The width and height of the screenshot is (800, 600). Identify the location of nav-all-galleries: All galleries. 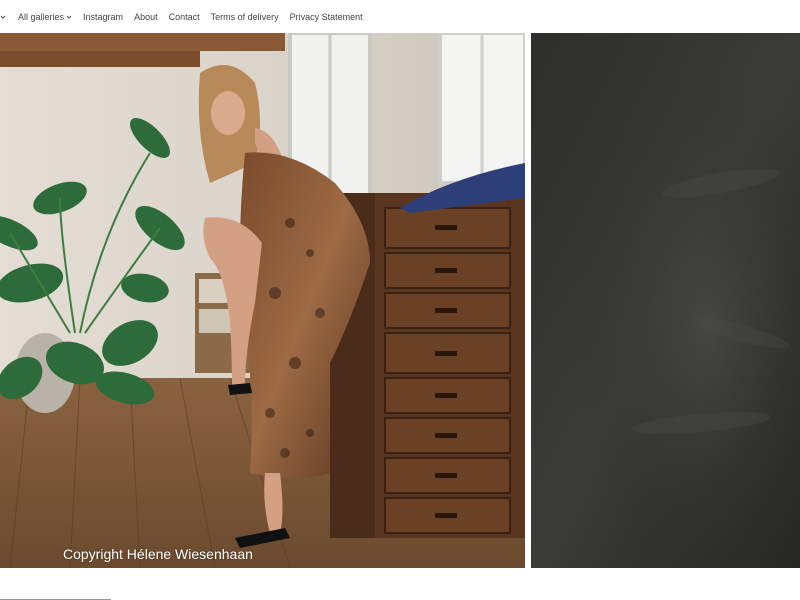
(45, 17).